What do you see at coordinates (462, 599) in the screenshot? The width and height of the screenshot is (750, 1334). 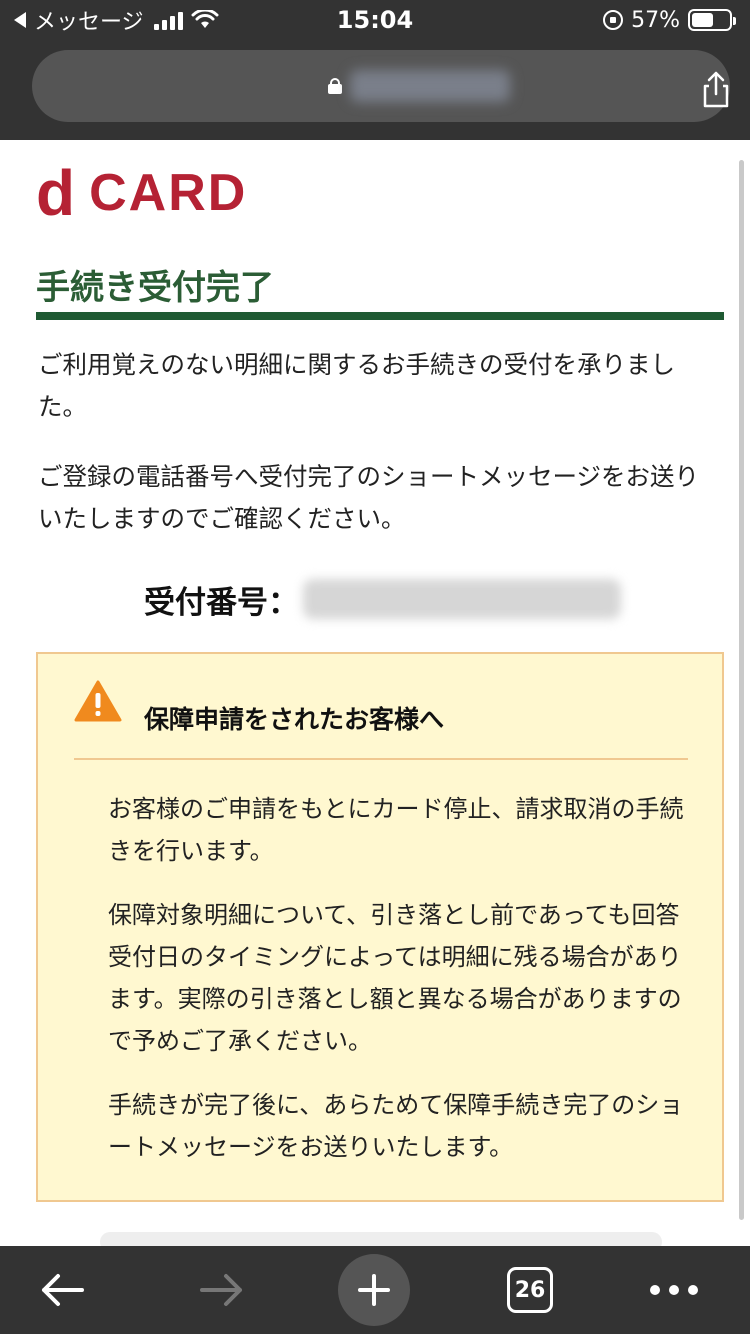 I see `receipt-number` at bounding box center [462, 599].